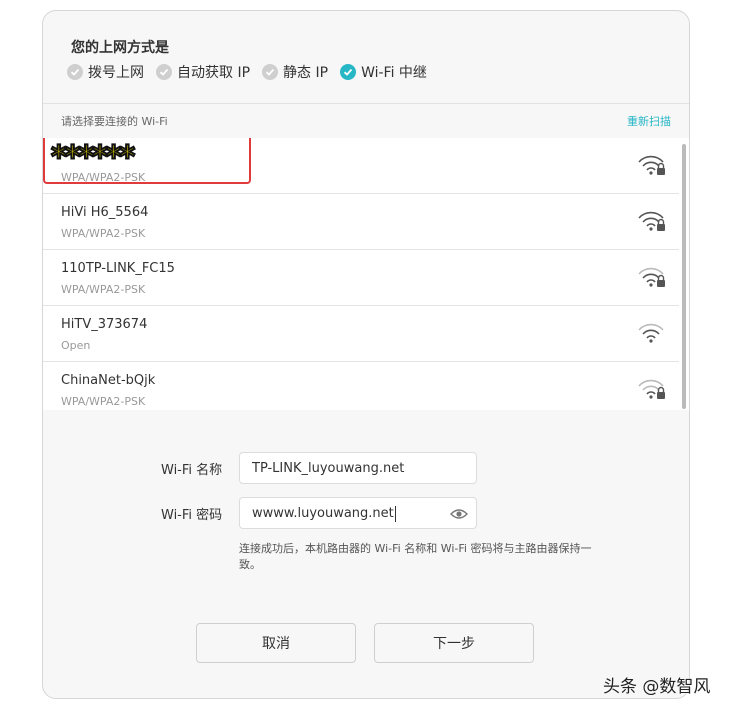  Describe the element at coordinates (306, 73) in the screenshot. I see `mode-label: 静态 IP` at that location.